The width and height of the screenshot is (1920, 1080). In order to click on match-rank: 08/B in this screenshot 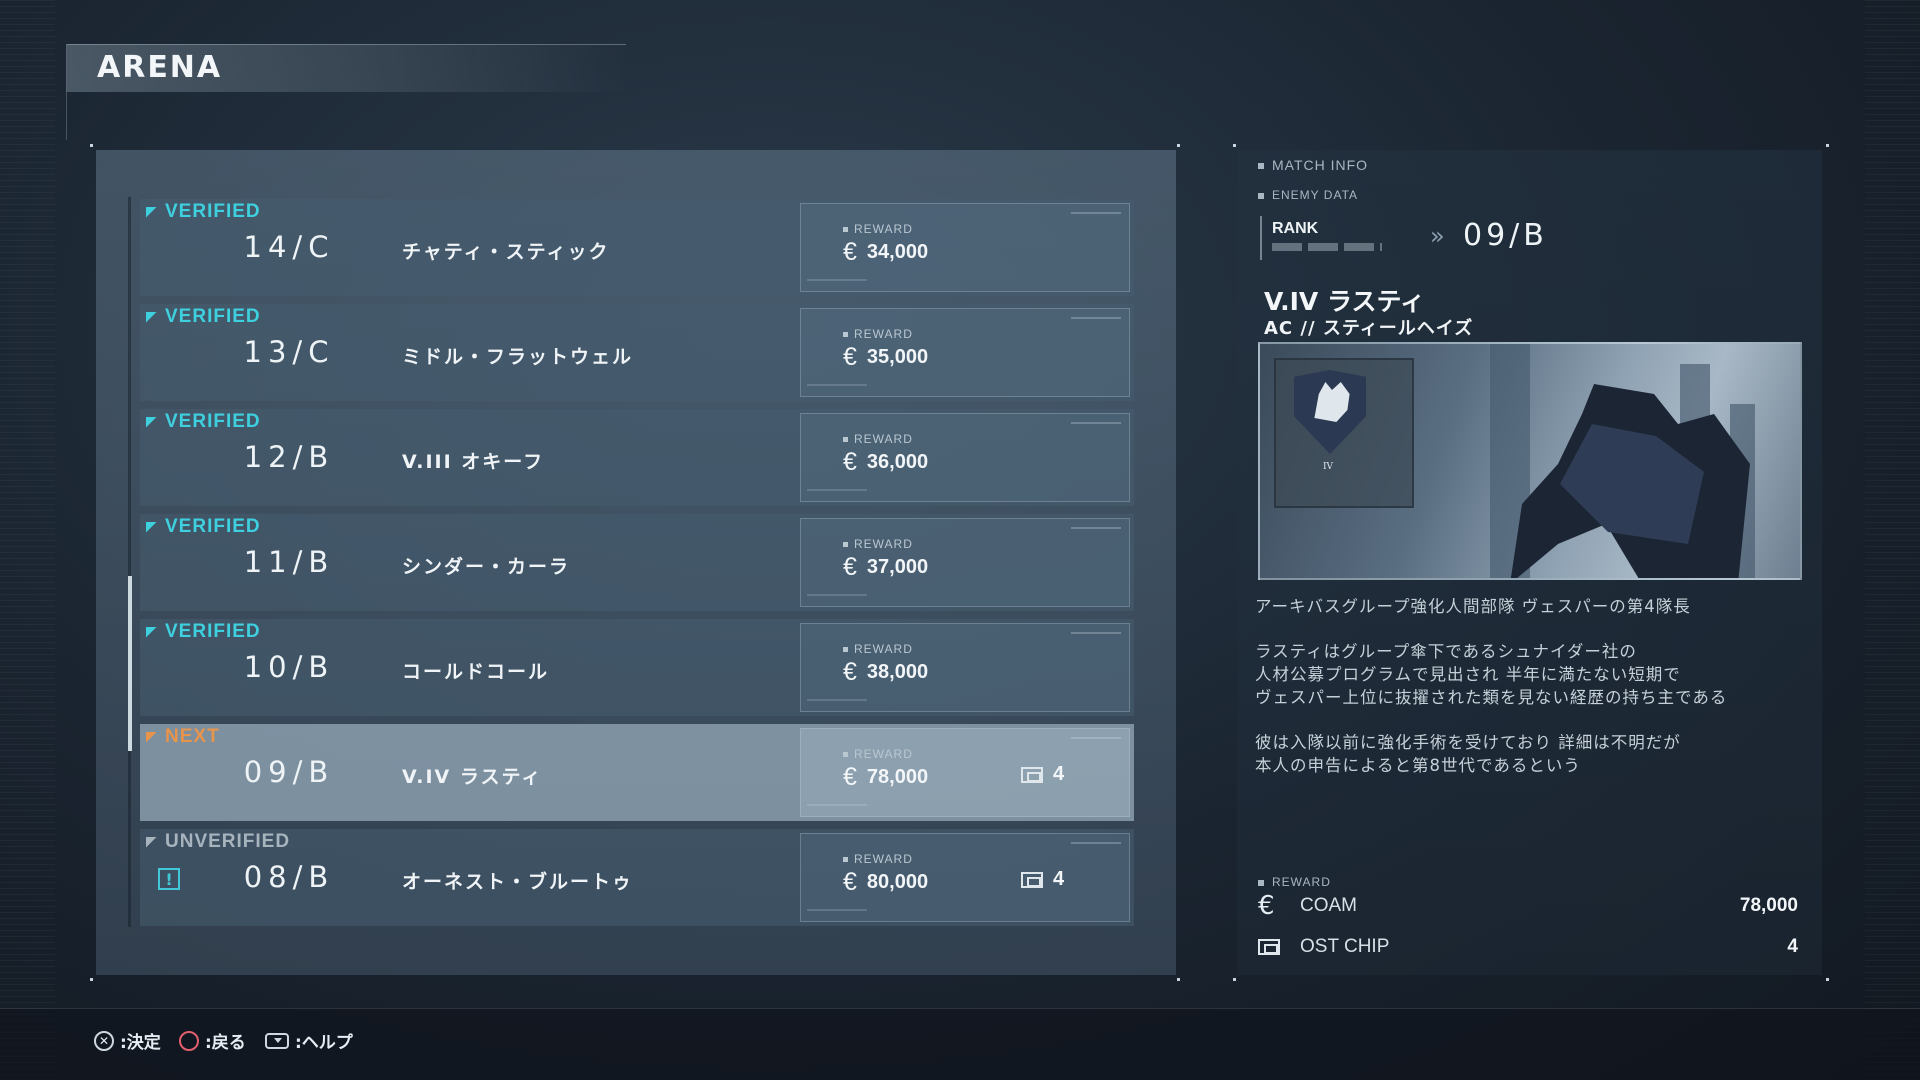, I will do `click(289, 877)`.